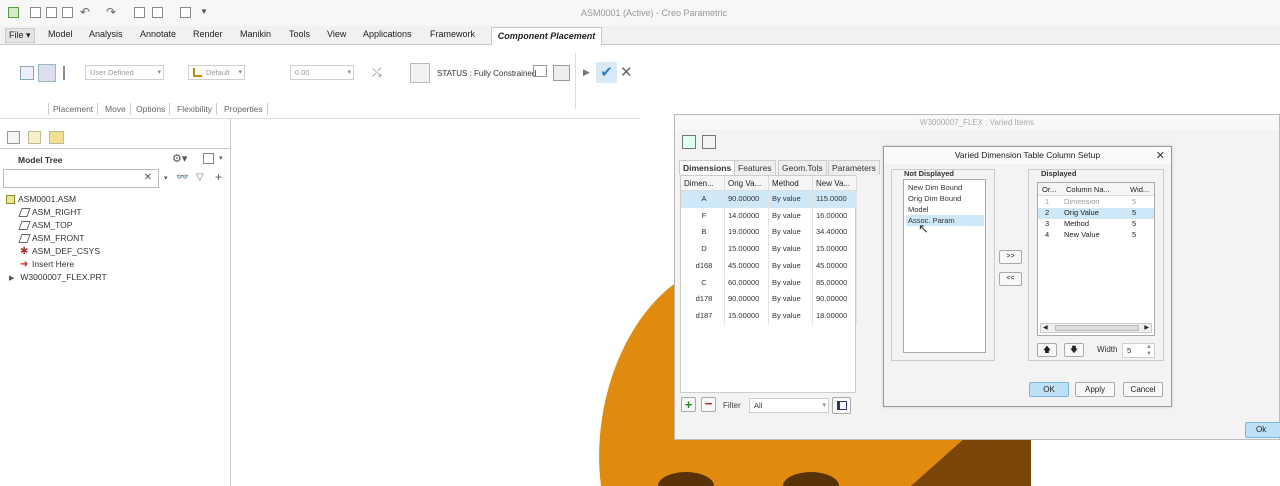  I want to click on ribbon-divider, so click(575, 81).